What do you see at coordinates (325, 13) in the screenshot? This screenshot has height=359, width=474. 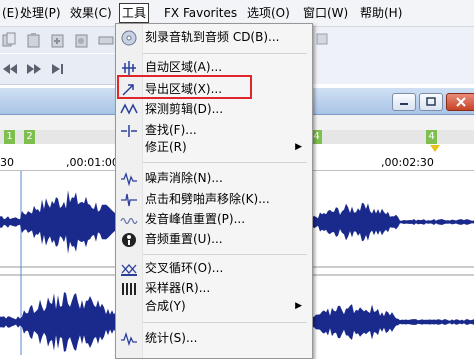 I see `menu-window: 窗口(W)` at bounding box center [325, 13].